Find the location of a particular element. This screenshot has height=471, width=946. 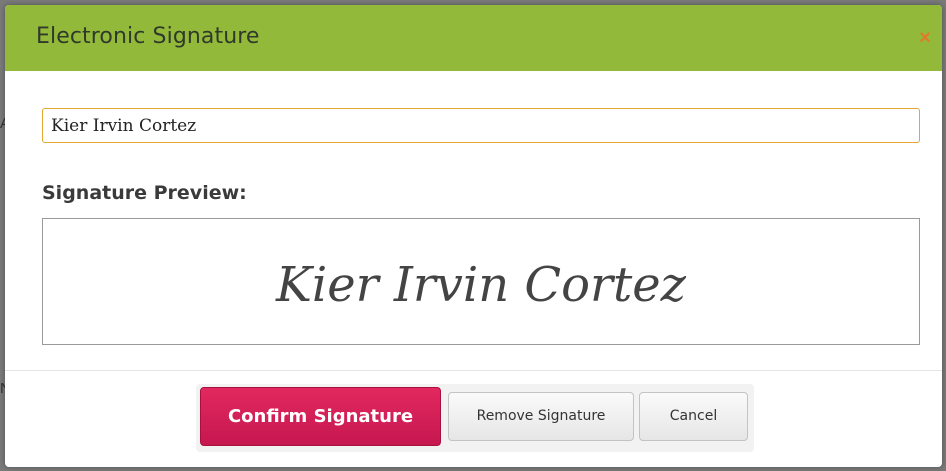

signature-preview-graphic: Kier Irvin Cortez is located at coordinates (481, 285).